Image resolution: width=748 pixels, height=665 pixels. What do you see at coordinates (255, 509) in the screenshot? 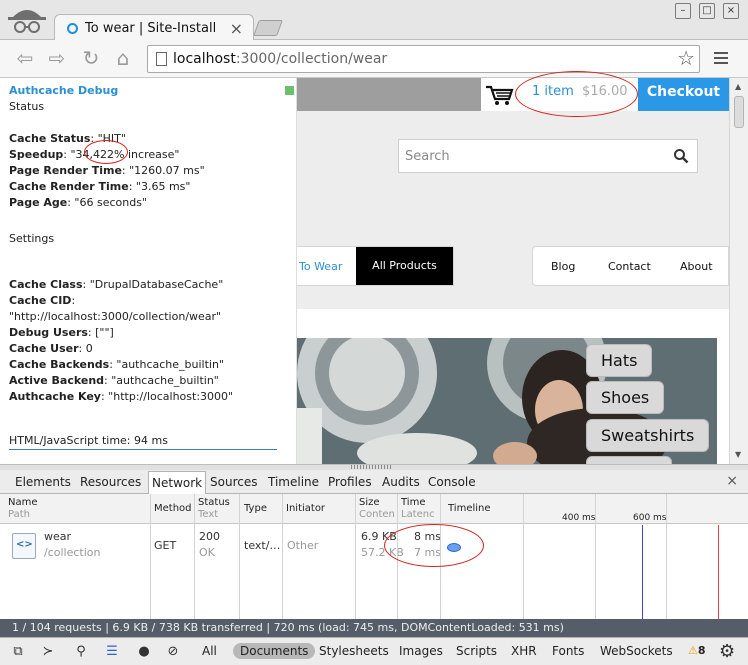
I see `col-type: Type` at bounding box center [255, 509].